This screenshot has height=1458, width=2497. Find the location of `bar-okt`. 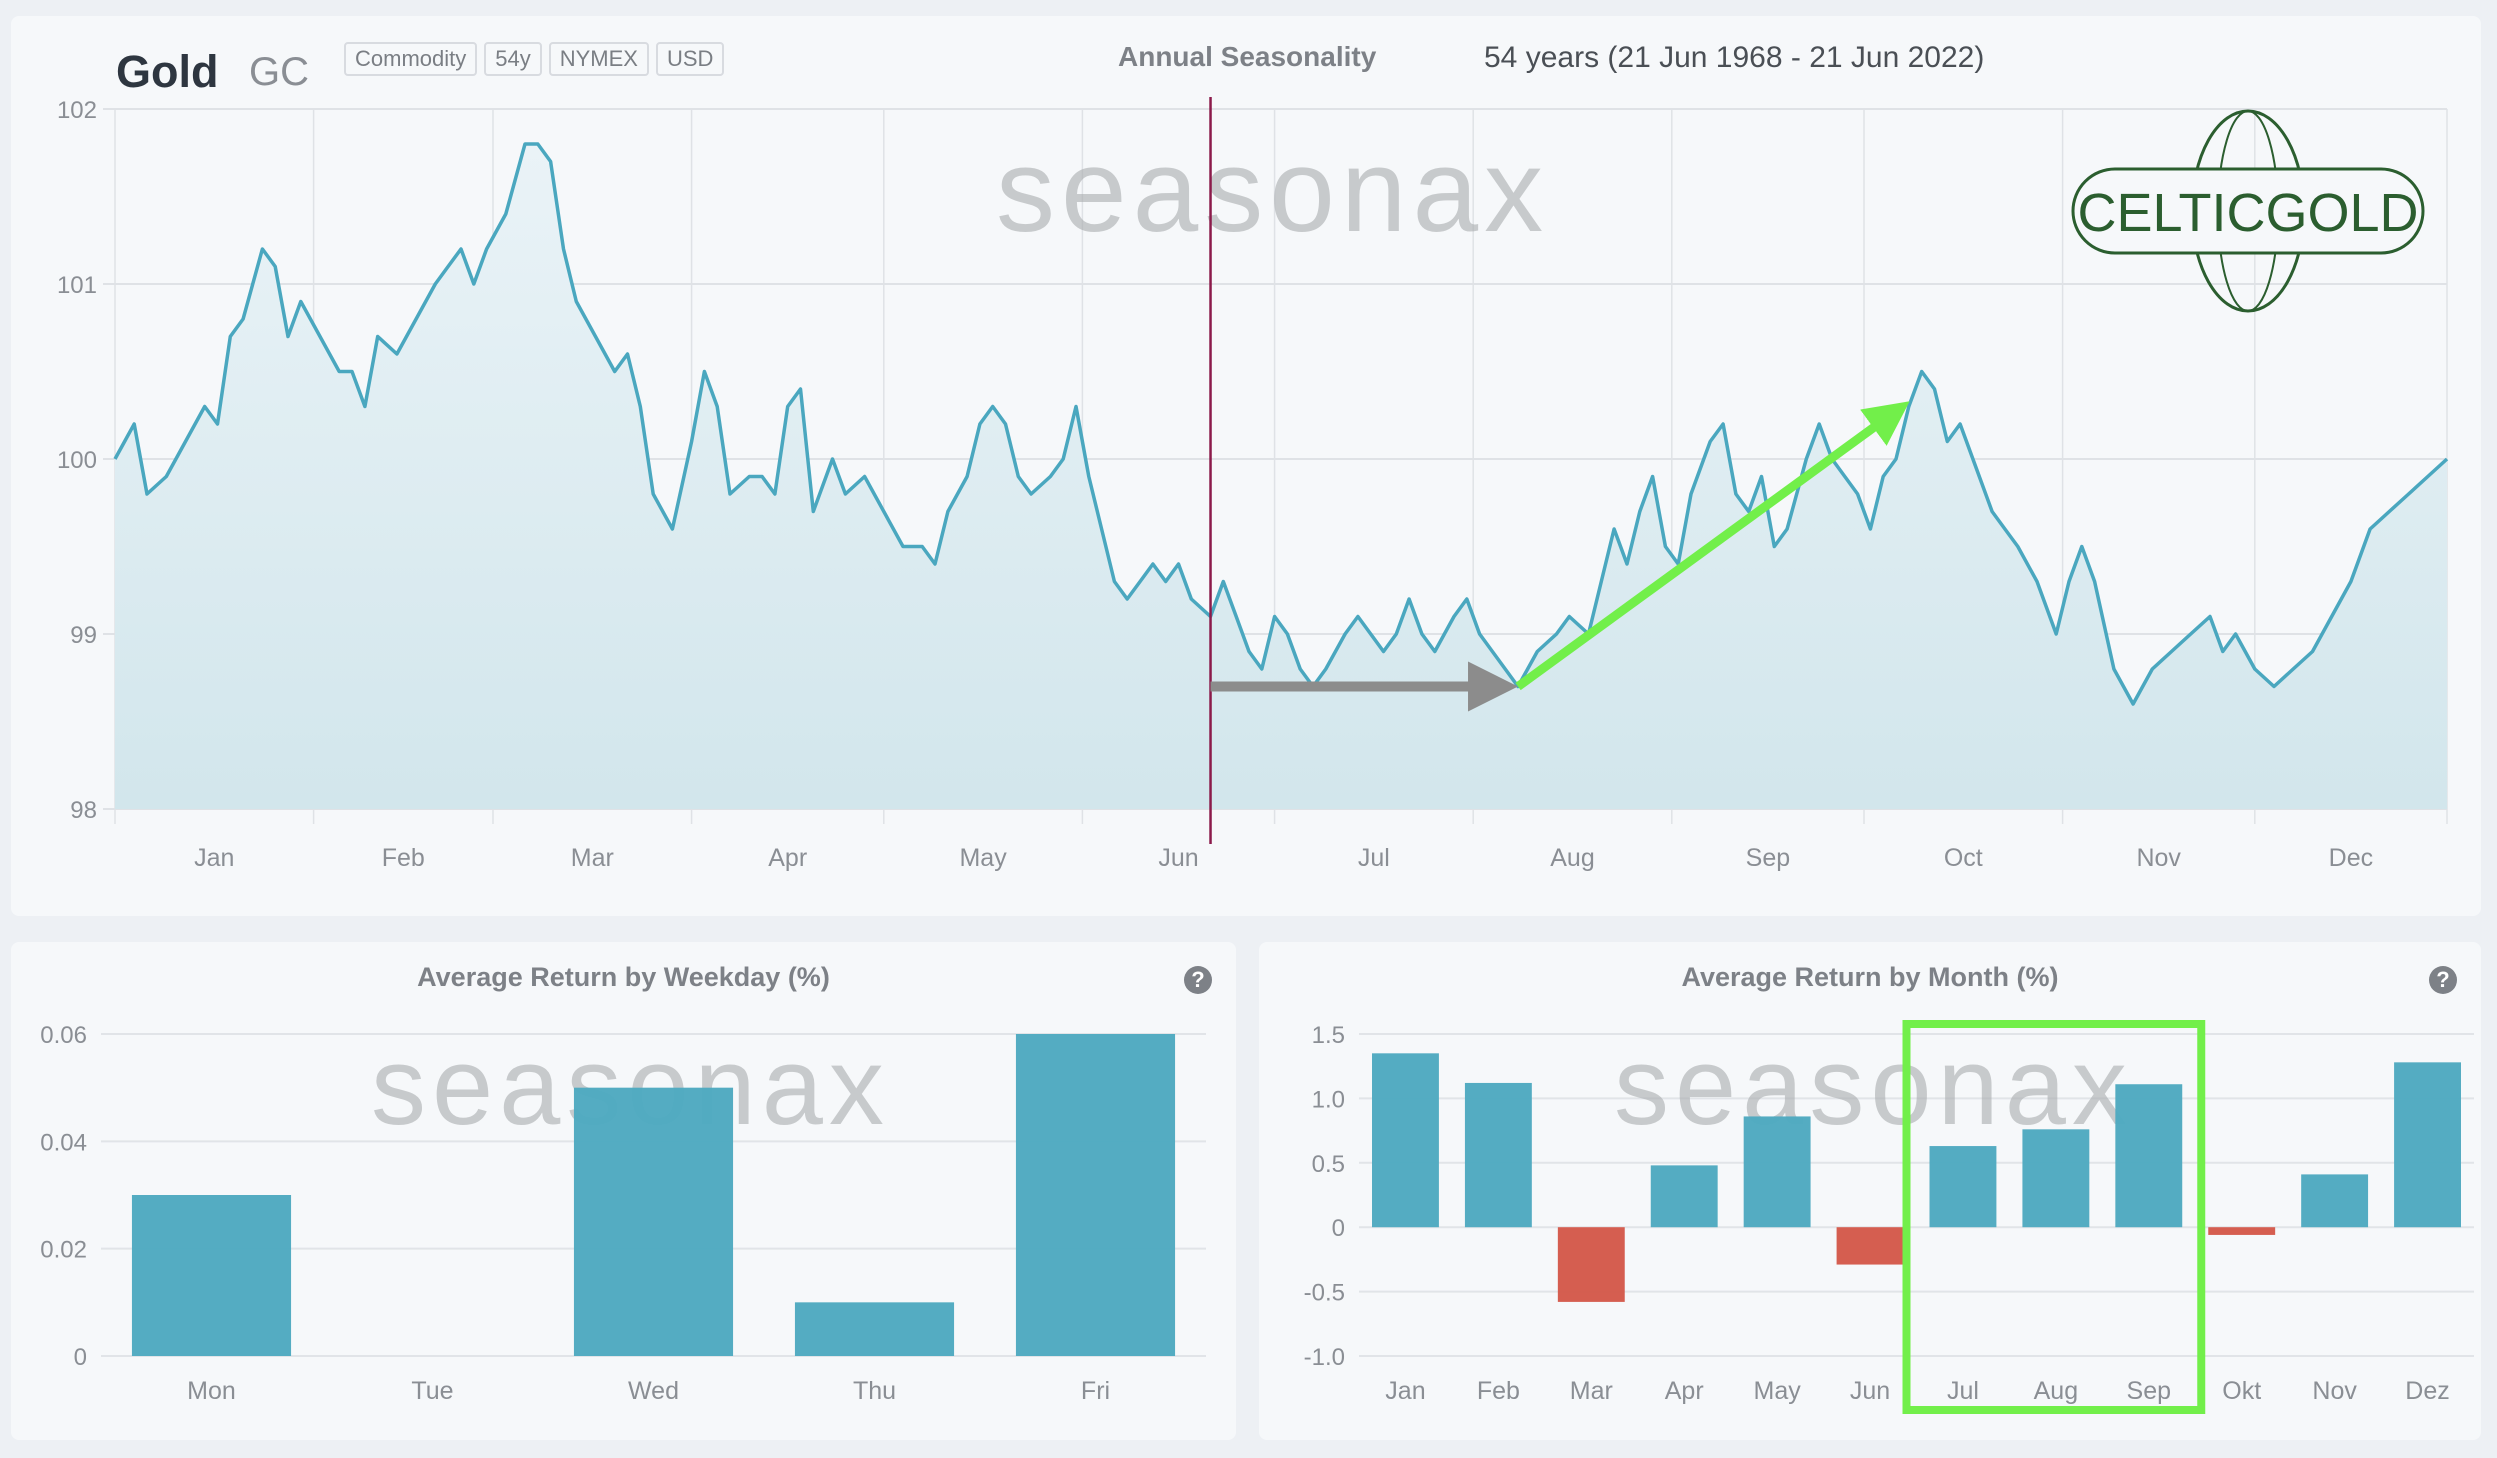

bar-okt is located at coordinates (2242, 1231).